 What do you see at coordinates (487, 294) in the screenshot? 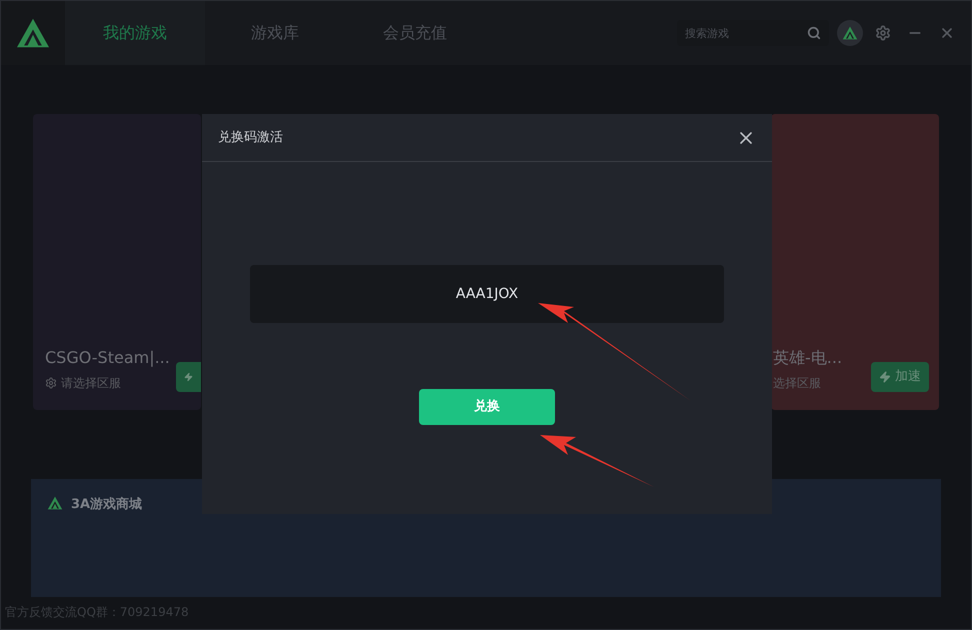
I see `code-field: AAA1JOX` at bounding box center [487, 294].